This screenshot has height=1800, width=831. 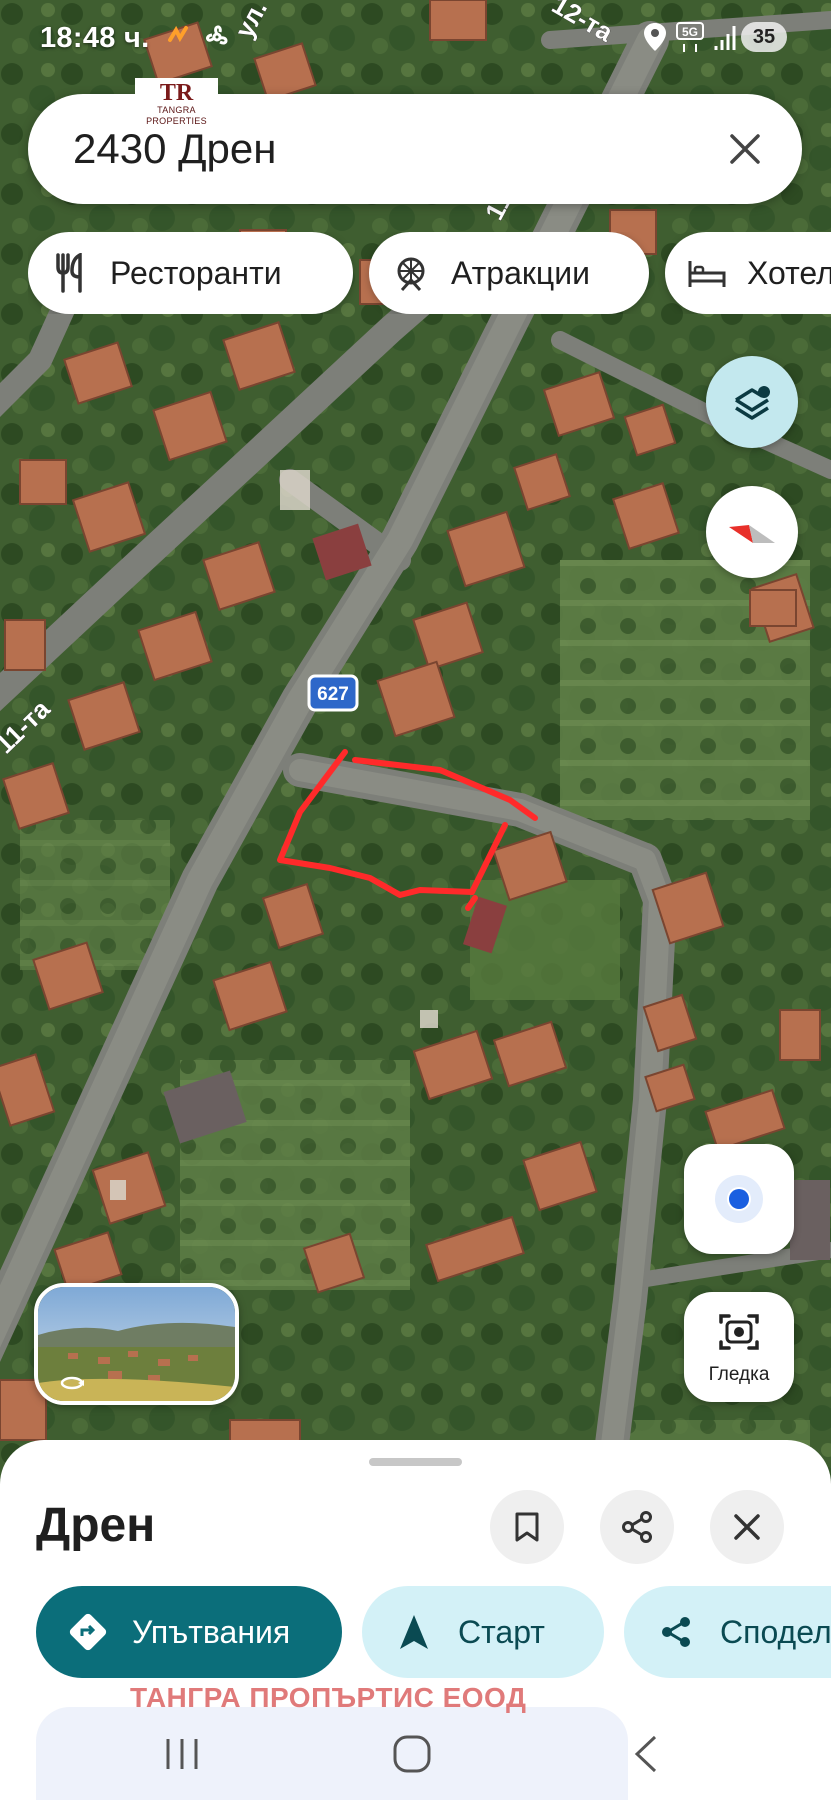 I want to click on place-title: Дрен, so click(x=96, y=1525).